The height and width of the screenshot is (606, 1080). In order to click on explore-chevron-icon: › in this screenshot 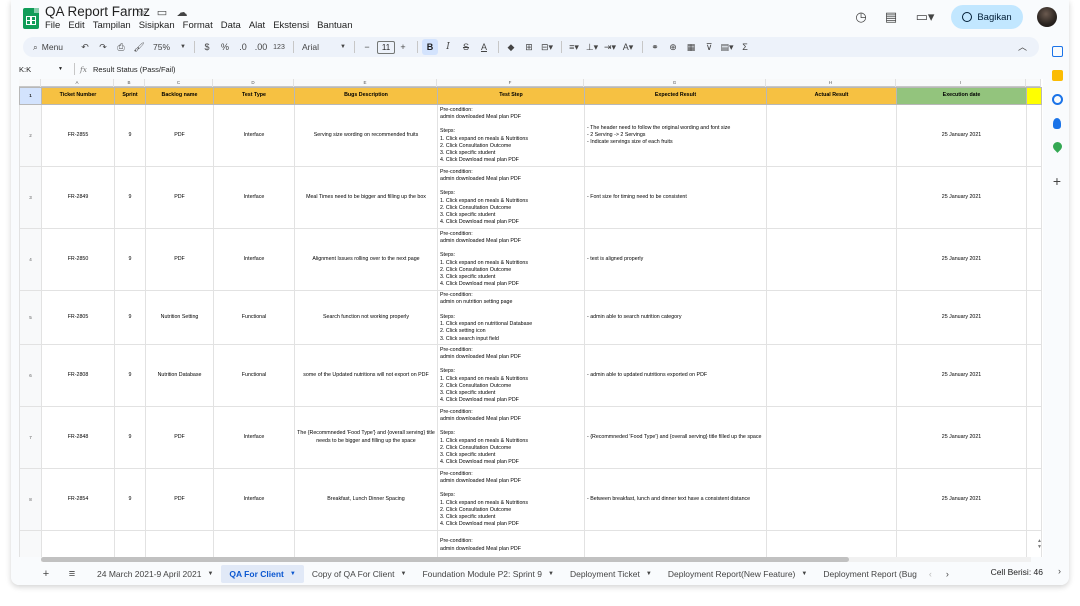, I will do `click(1059, 571)`.